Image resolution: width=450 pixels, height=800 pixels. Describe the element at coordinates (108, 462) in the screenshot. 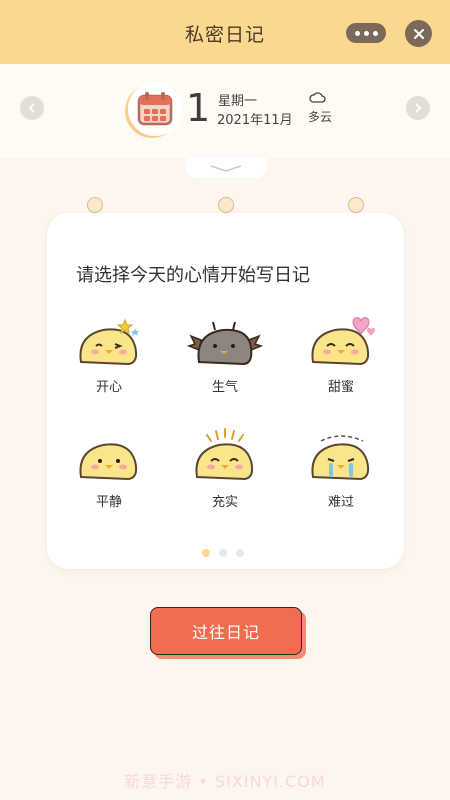

I see `calm-chick-icon` at that location.